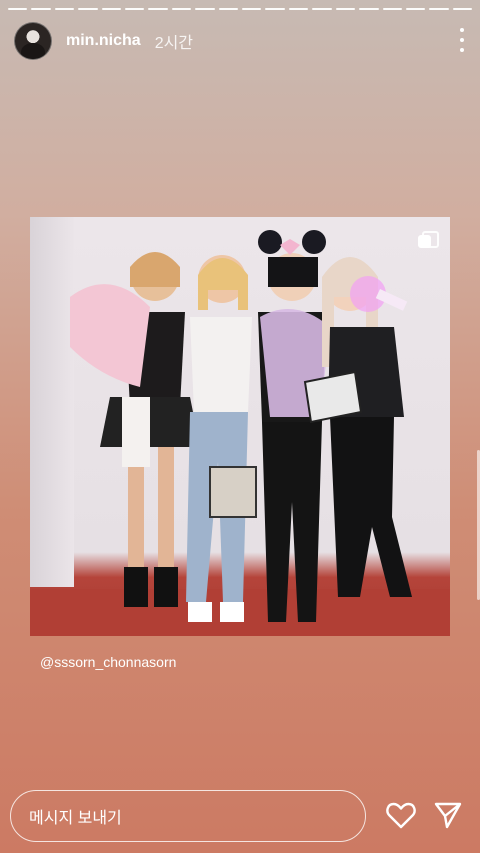 This screenshot has width=480, height=853. Describe the element at coordinates (108, 662) in the screenshot. I see `mention-tag: @sssorn_chonnasorn` at that location.